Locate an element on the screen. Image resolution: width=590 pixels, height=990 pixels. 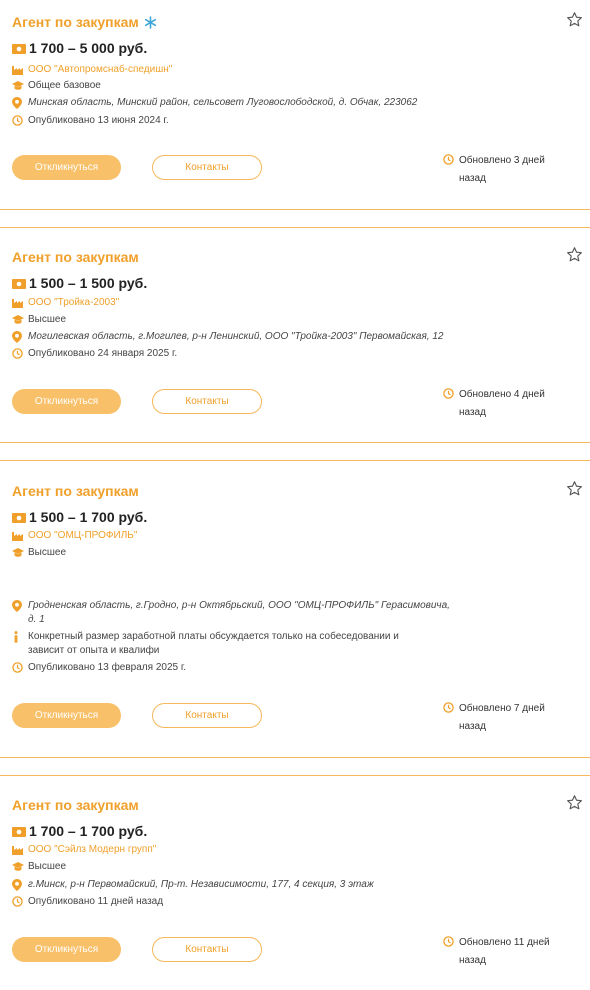
info-icon is located at coordinates (16, 639).